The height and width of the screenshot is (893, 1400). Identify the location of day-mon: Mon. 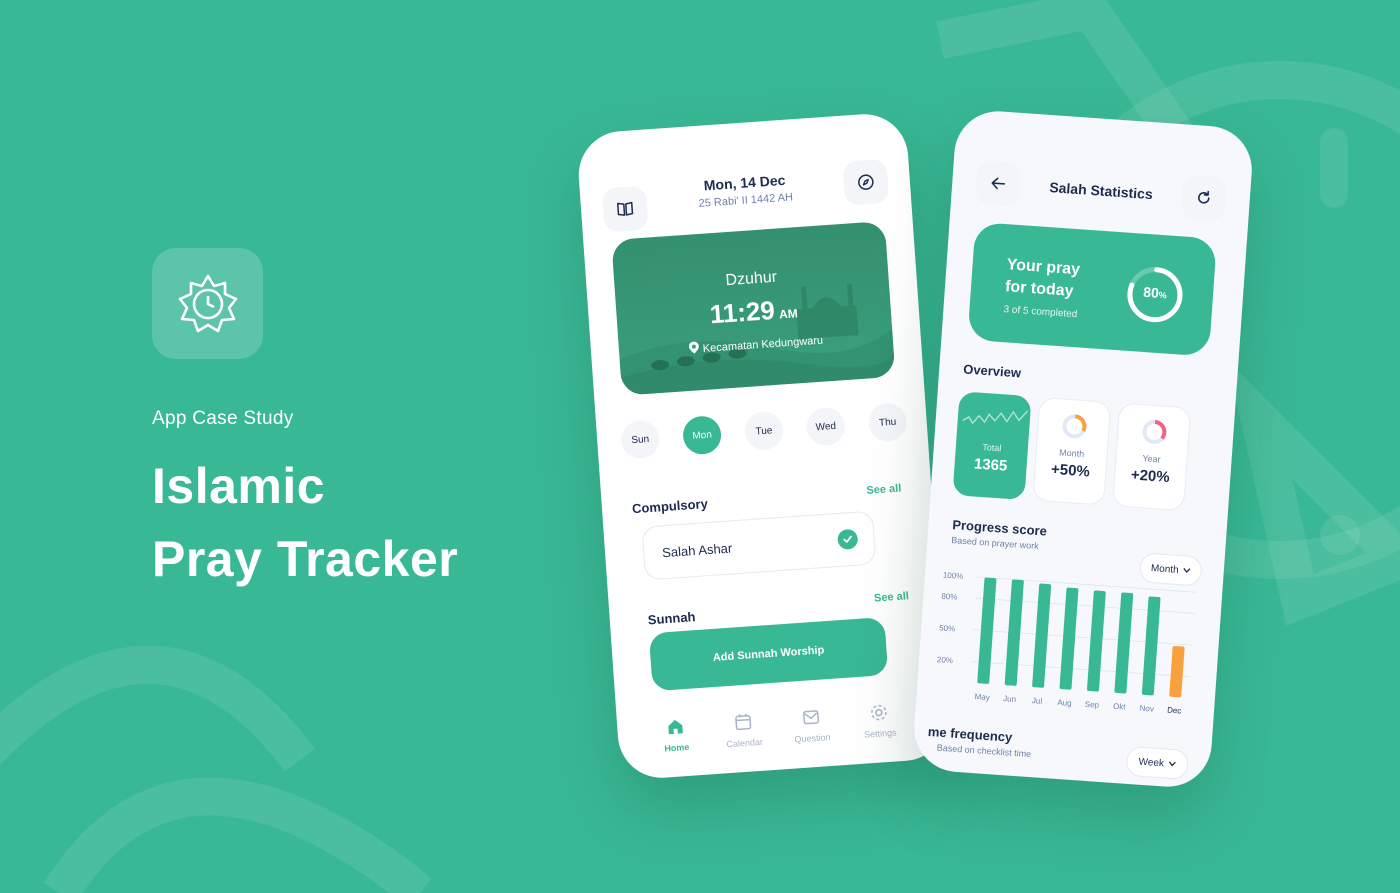
(702, 435).